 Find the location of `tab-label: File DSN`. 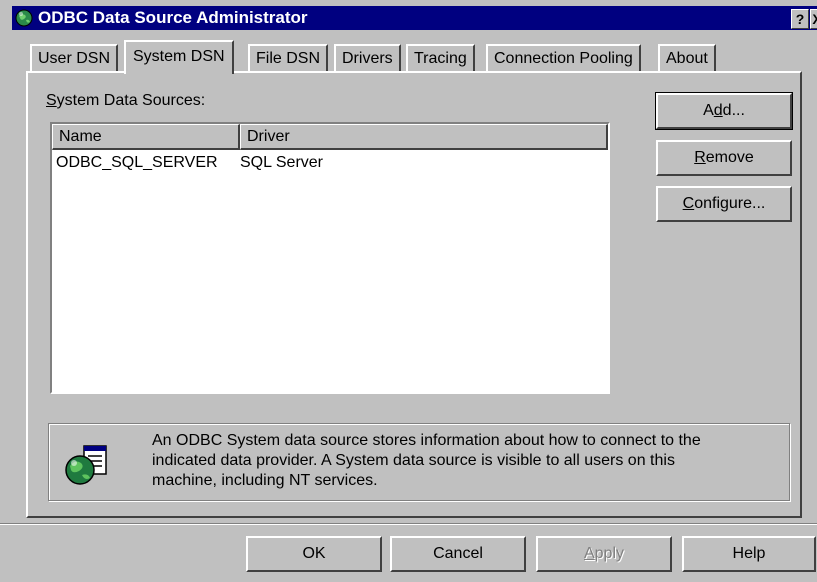

tab-label: File DSN is located at coordinates (288, 58).